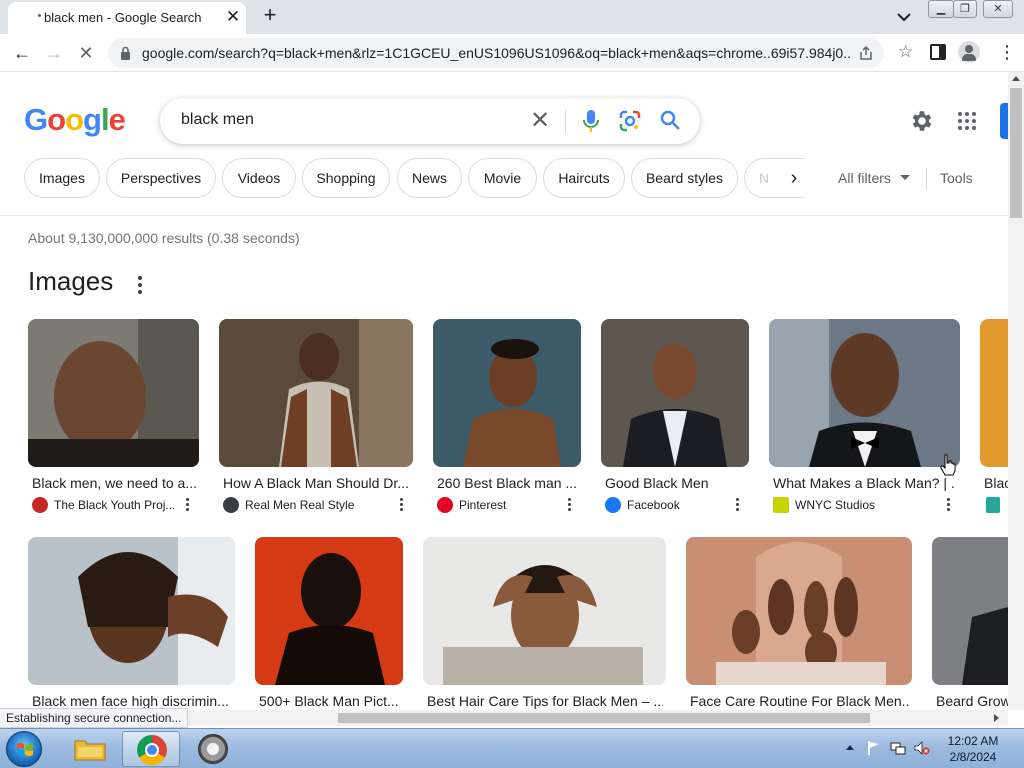 The height and width of the screenshot is (768, 1024). What do you see at coordinates (125, 53) in the screenshot?
I see `lock-icon` at bounding box center [125, 53].